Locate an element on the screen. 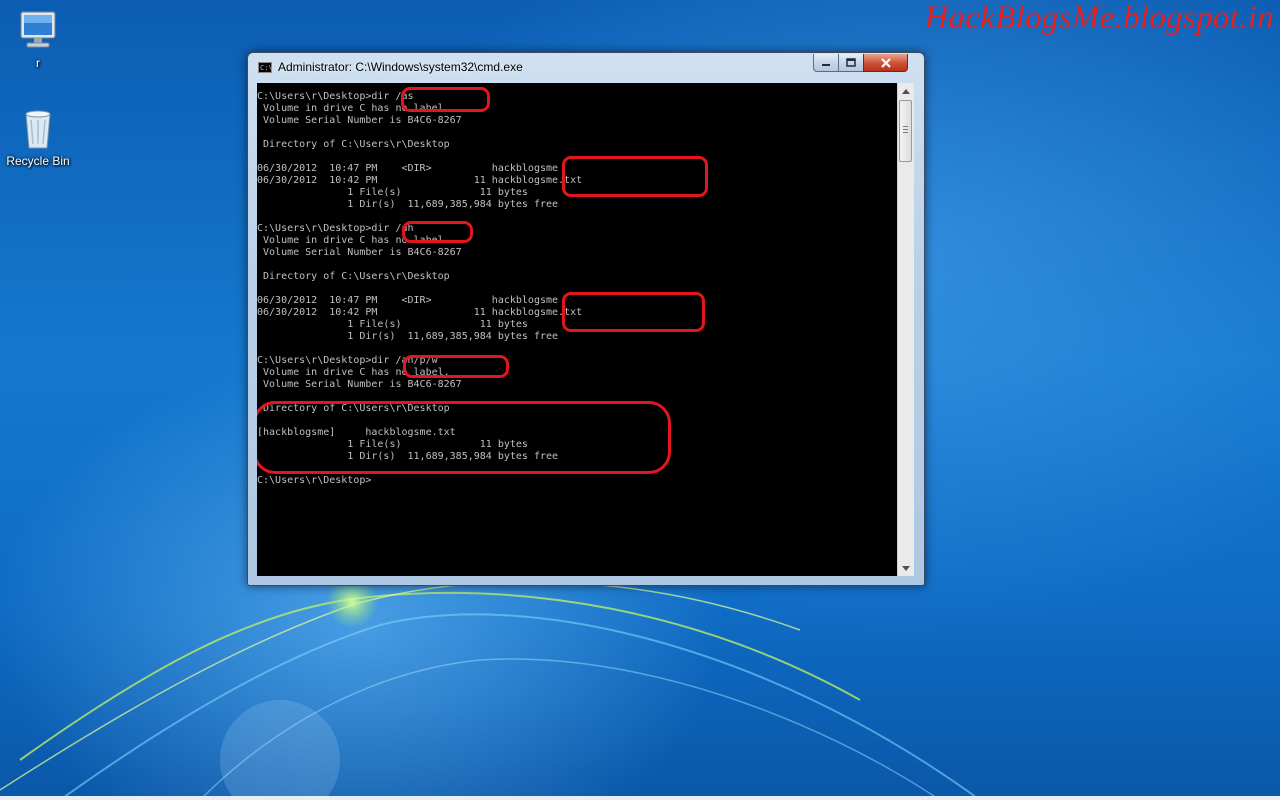 This screenshot has height=800, width=1280. close-button is located at coordinates (885, 63).